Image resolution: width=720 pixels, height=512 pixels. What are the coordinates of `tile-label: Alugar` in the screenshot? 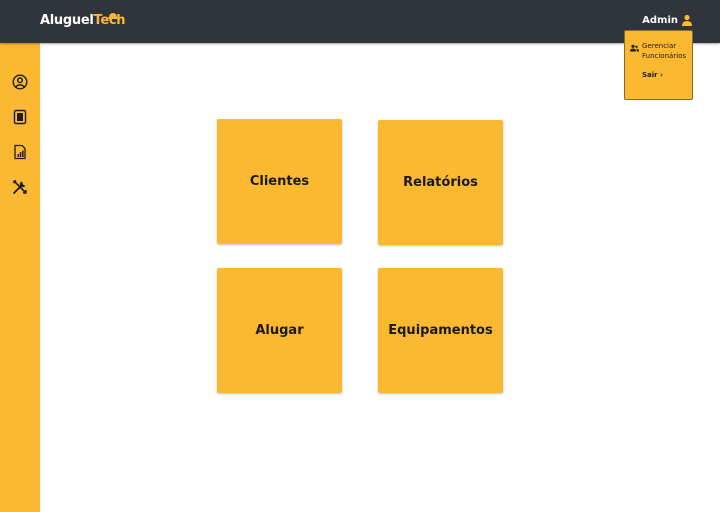 It's located at (279, 330).